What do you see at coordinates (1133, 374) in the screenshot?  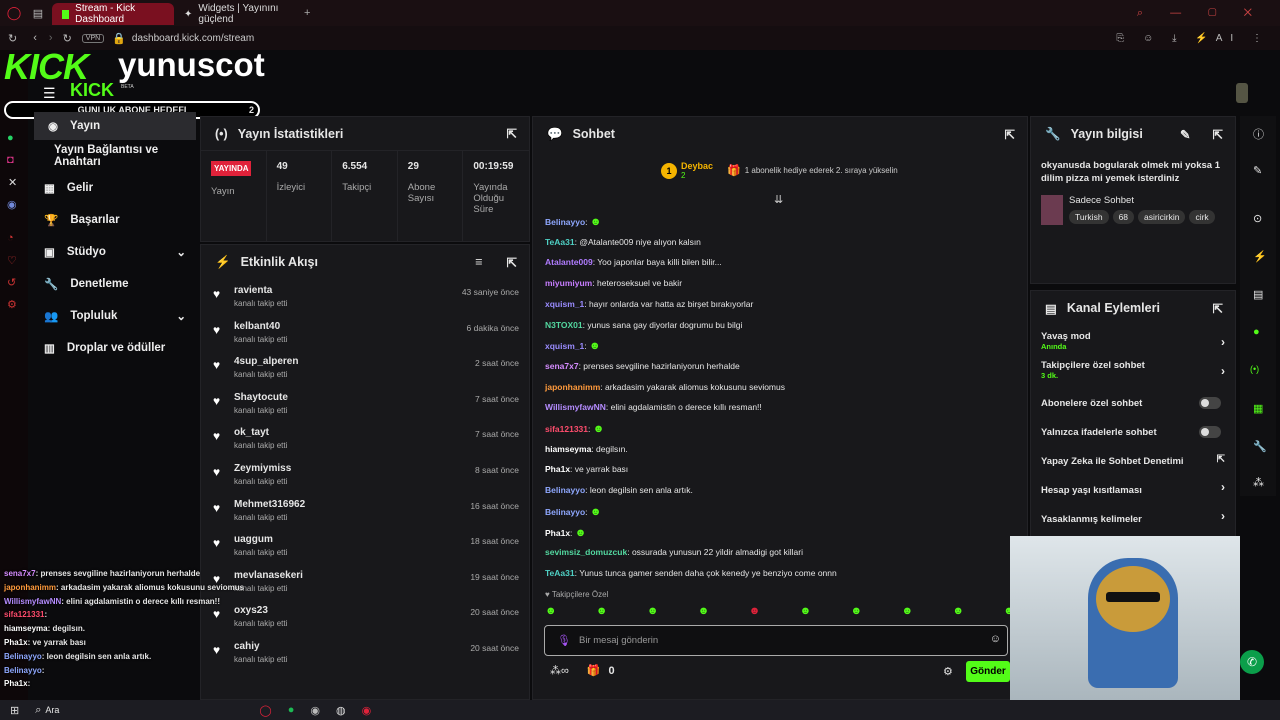 I see `followers-only-row: Takipçilere özel sohbet 3 dk. ›` at bounding box center [1133, 374].